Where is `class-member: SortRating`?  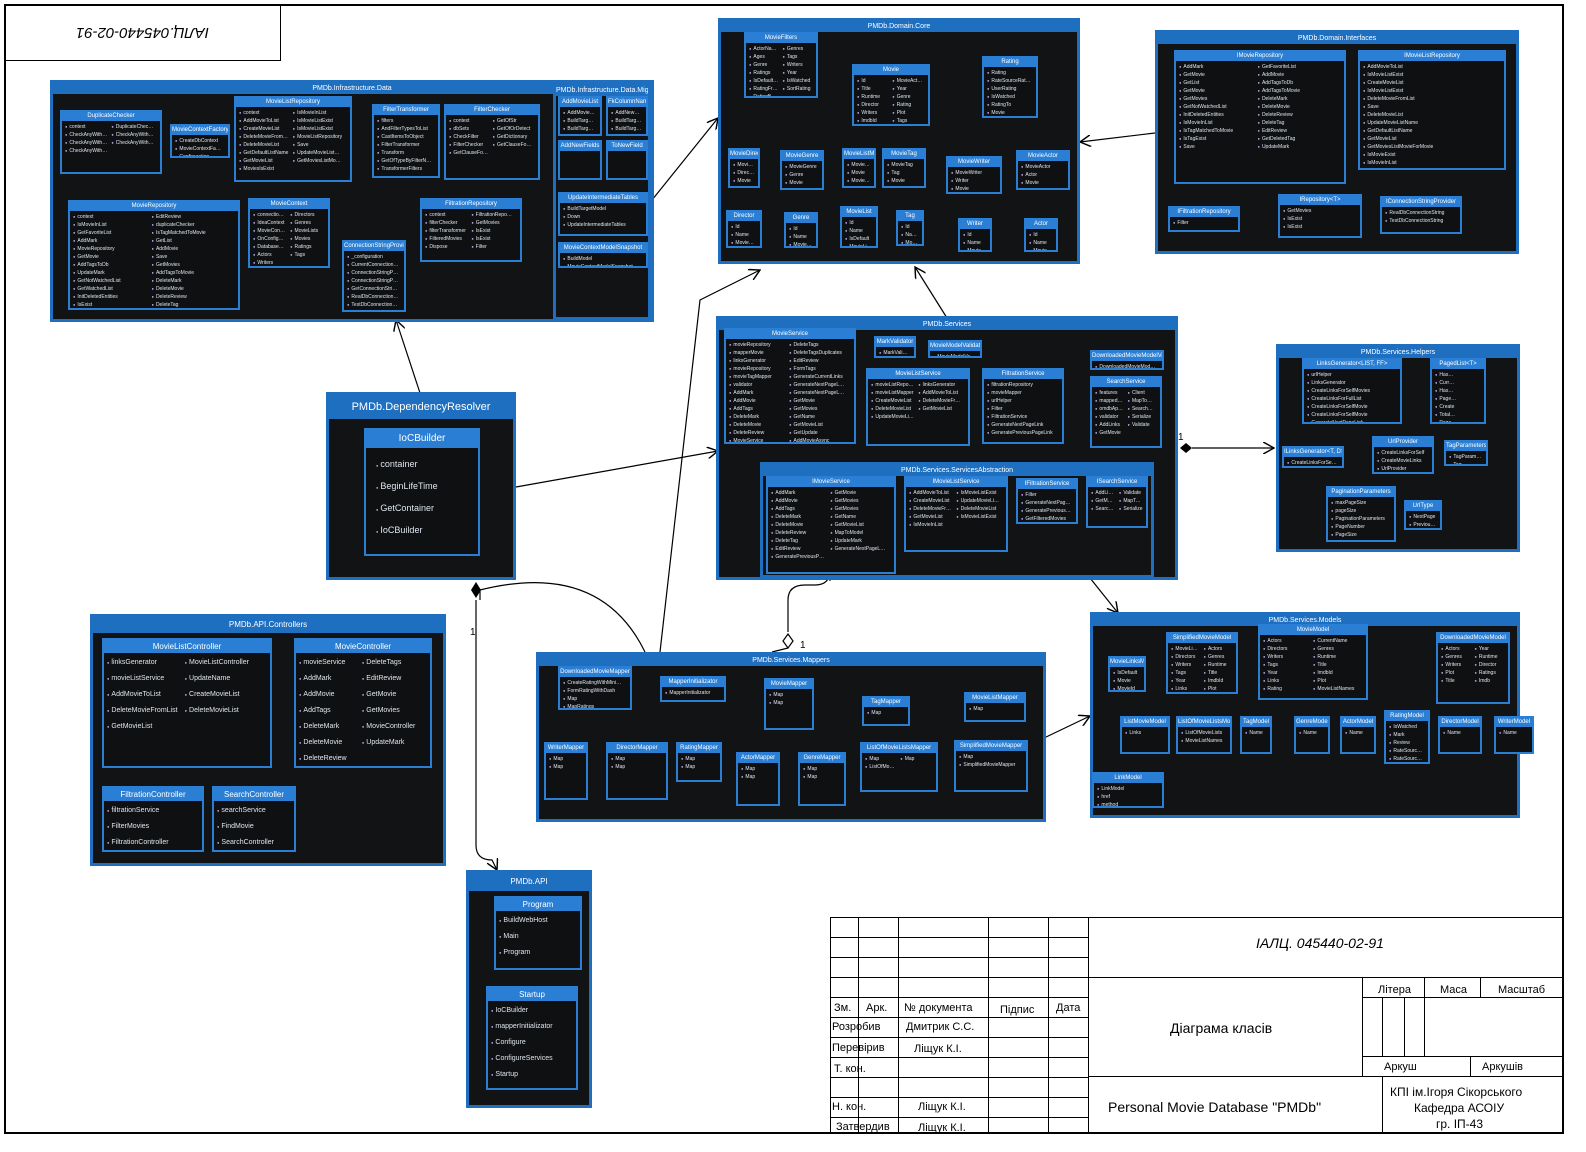 class-member: SortRating is located at coordinates (796, 89).